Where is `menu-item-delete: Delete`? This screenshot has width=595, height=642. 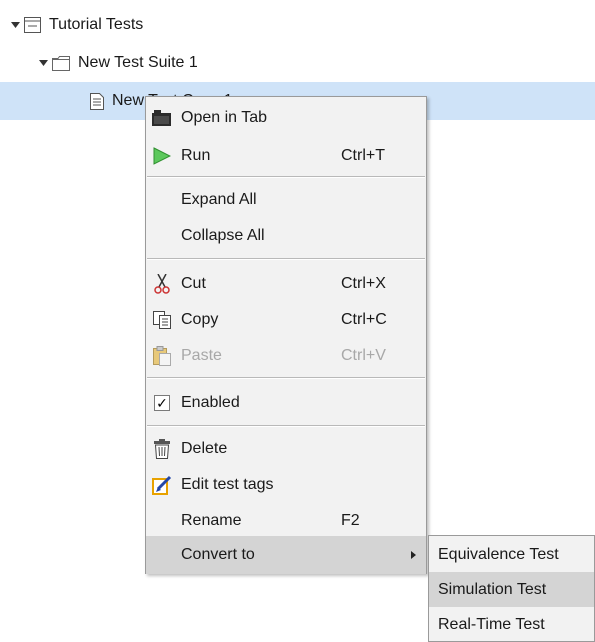
menu-item-delete: Delete is located at coordinates (286, 449).